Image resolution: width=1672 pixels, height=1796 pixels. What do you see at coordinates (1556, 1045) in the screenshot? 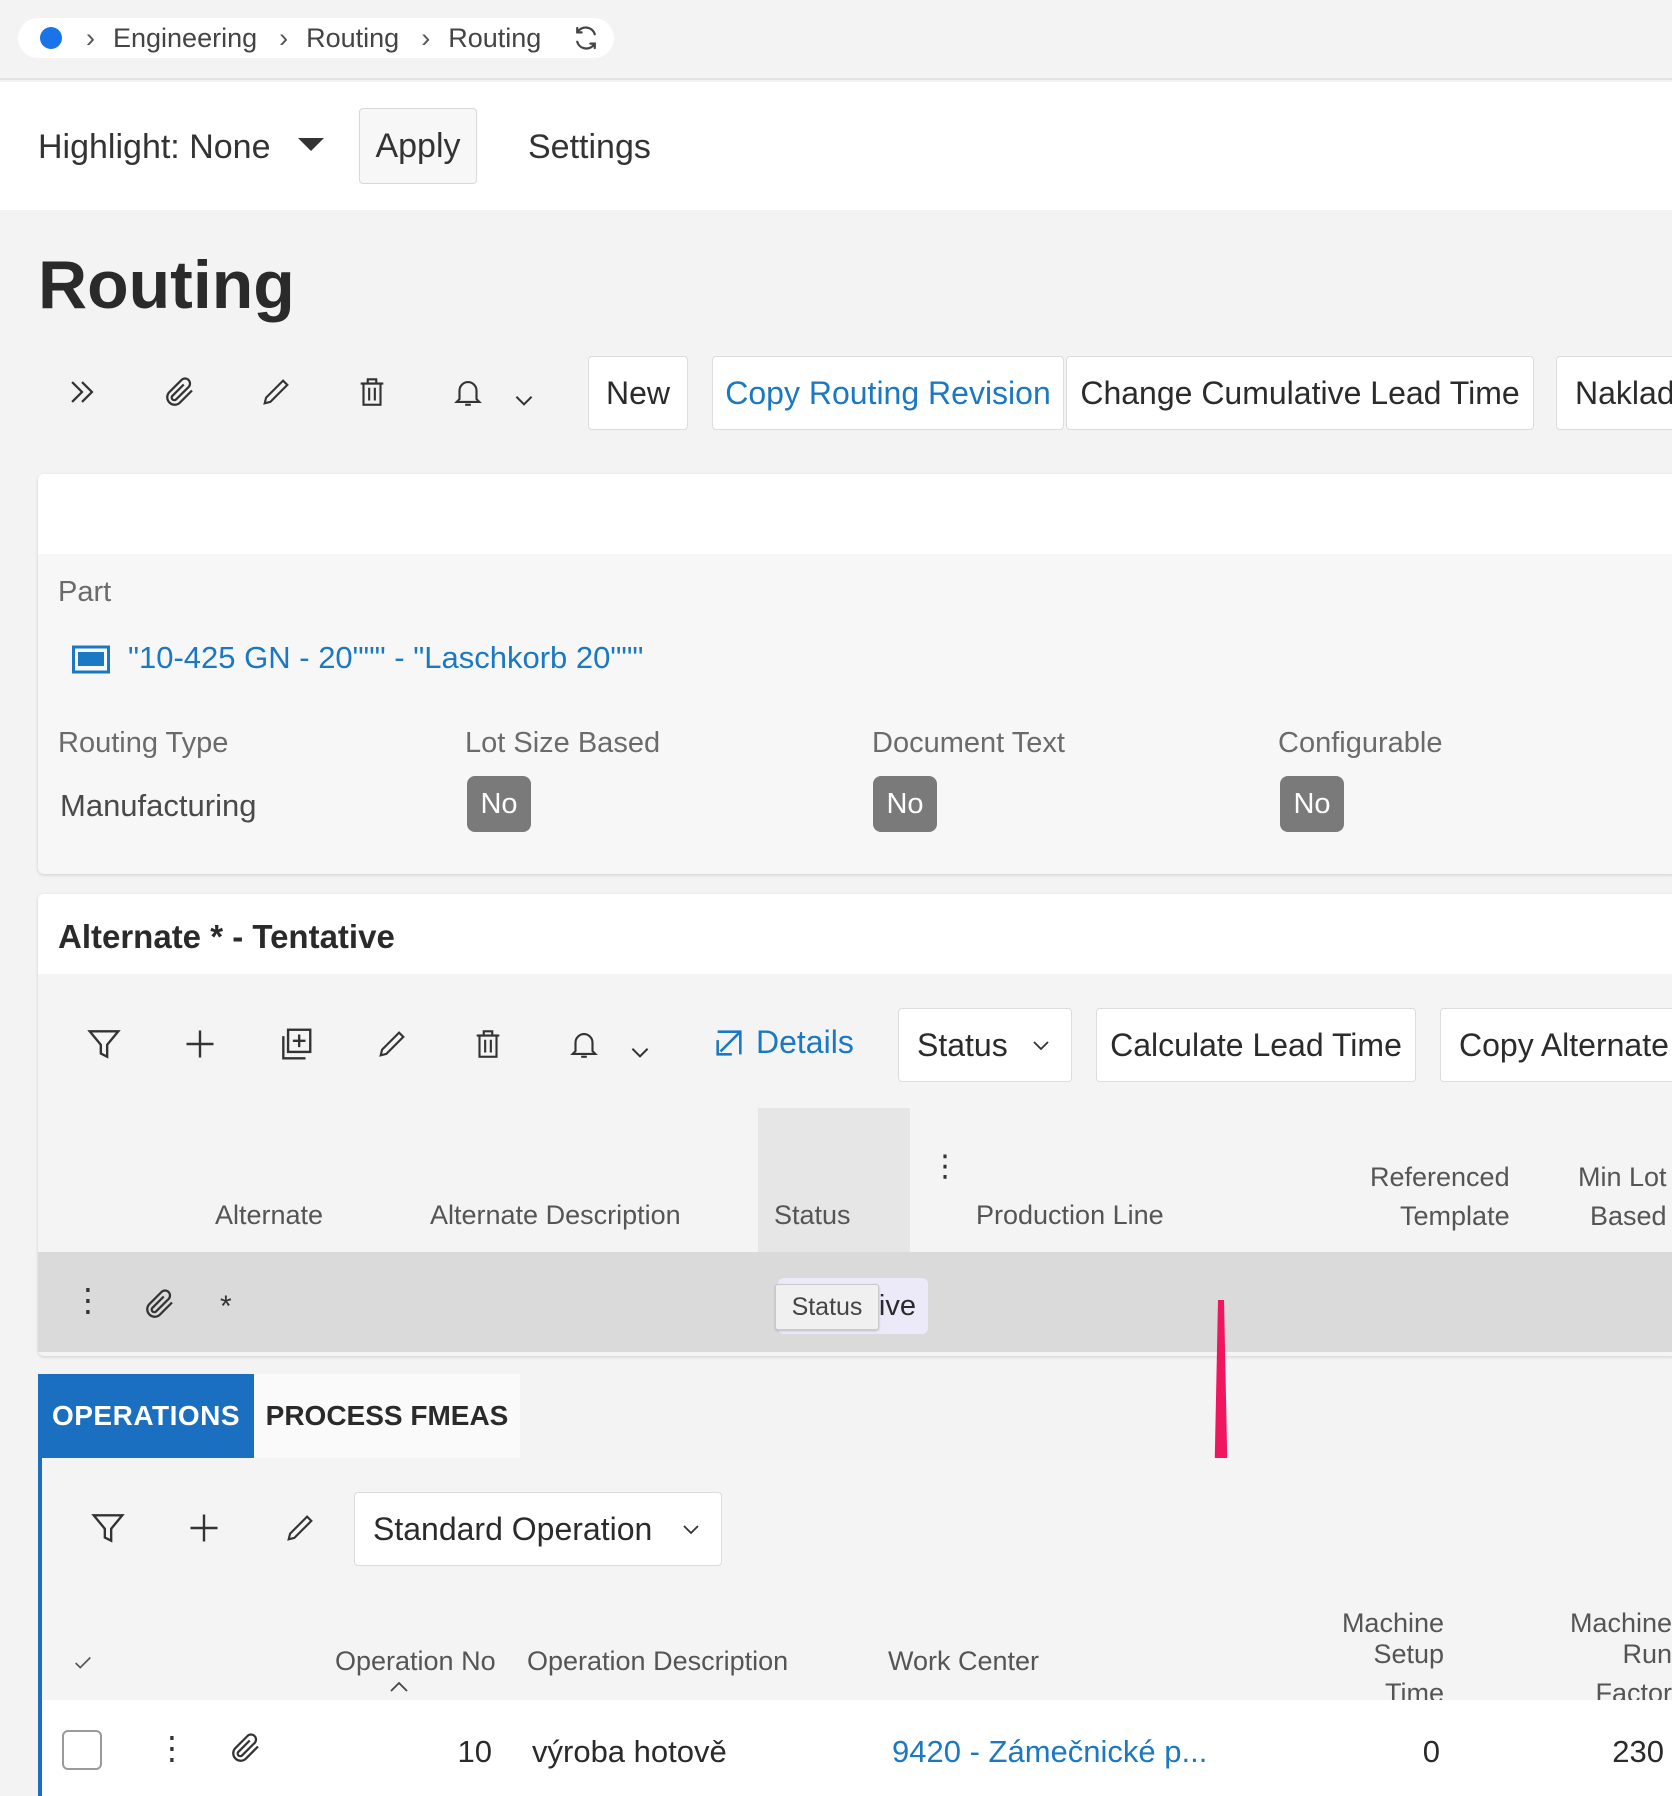
I see `copy-alternate-button: Copy Alternate` at bounding box center [1556, 1045].